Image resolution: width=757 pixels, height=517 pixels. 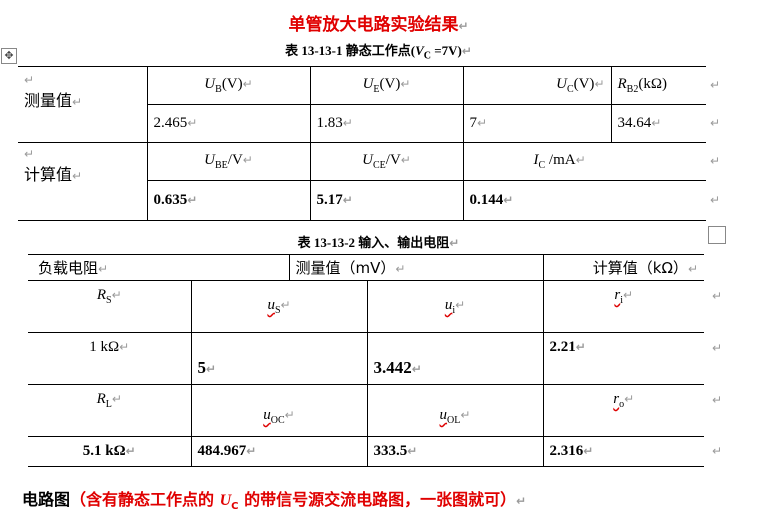 I want to click on cell-ri-label: ri↵, so click(x=623, y=306).